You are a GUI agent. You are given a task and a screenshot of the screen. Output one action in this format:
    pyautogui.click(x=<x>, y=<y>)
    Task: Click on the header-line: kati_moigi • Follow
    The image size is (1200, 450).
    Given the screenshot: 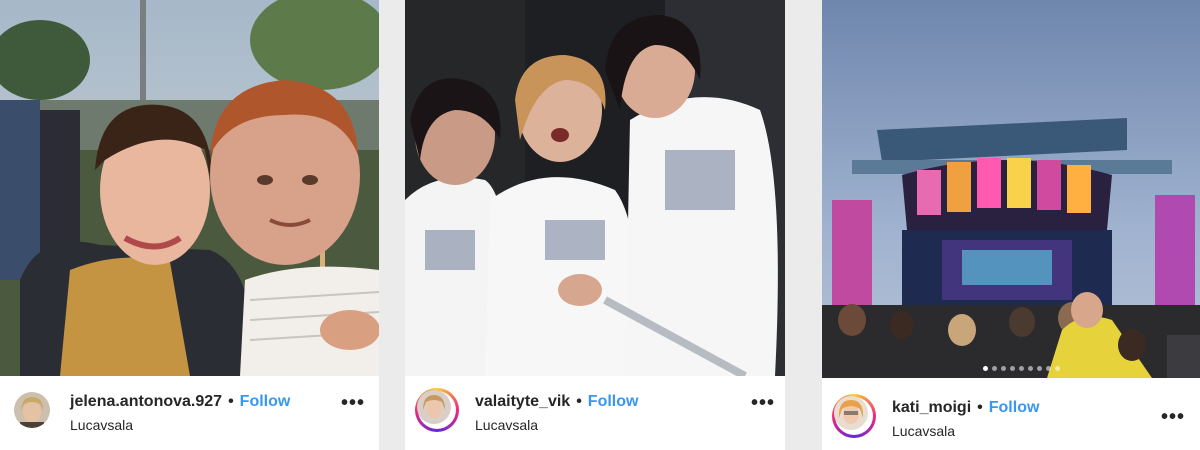 What is the action you would take?
    pyautogui.click(x=965, y=408)
    